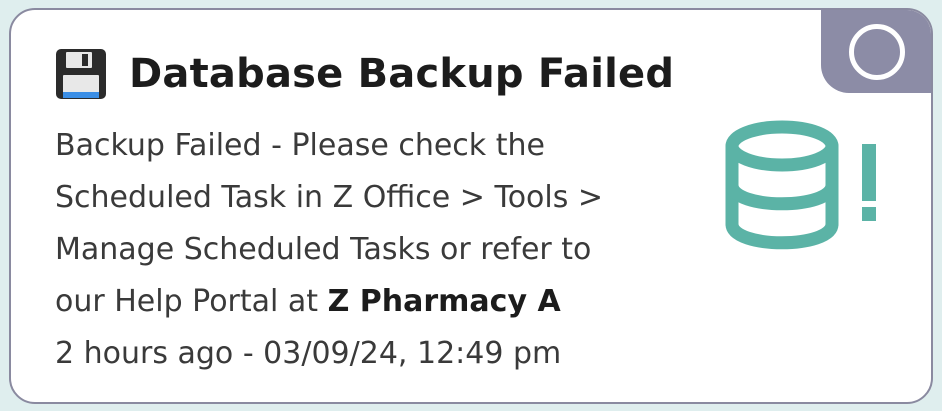  Describe the element at coordinates (308, 353) in the screenshot. I see `notification-timestamp: 2 hours ago - 03/09/24, 12:49 pm` at that location.